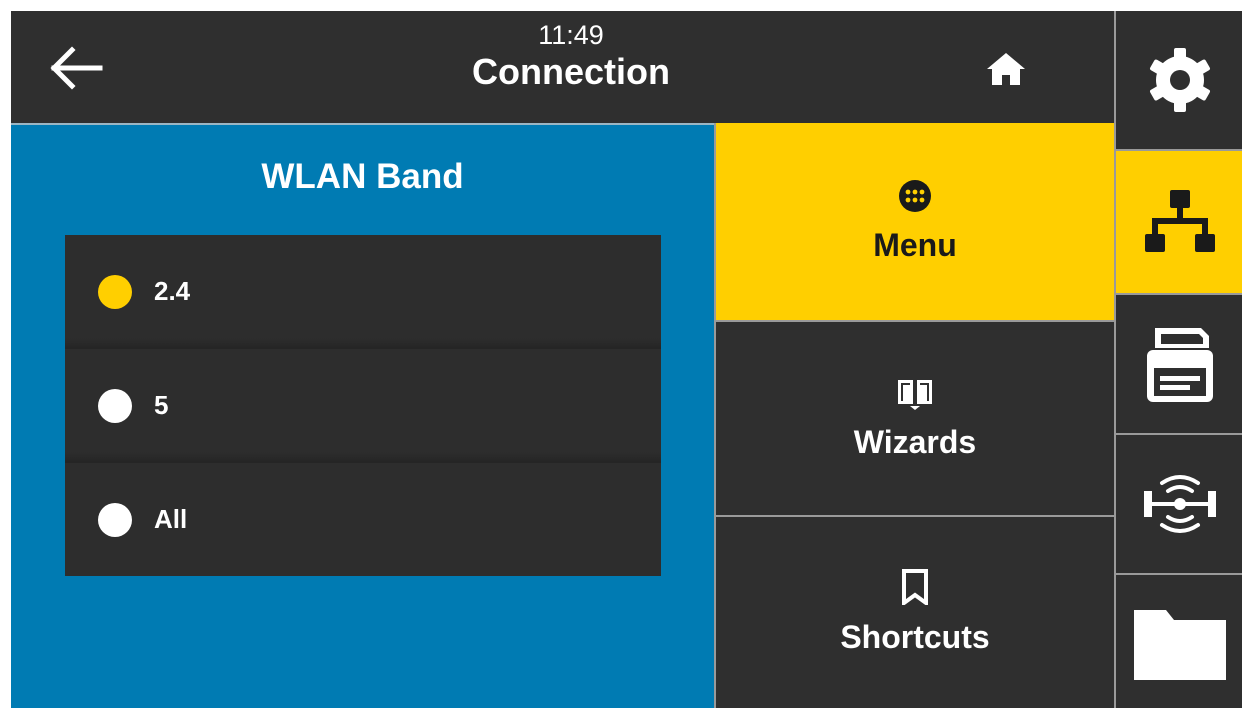 This screenshot has width=1242, height=708. Describe the element at coordinates (915, 442) in the screenshot. I see `wizards-label: Wizards` at that location.